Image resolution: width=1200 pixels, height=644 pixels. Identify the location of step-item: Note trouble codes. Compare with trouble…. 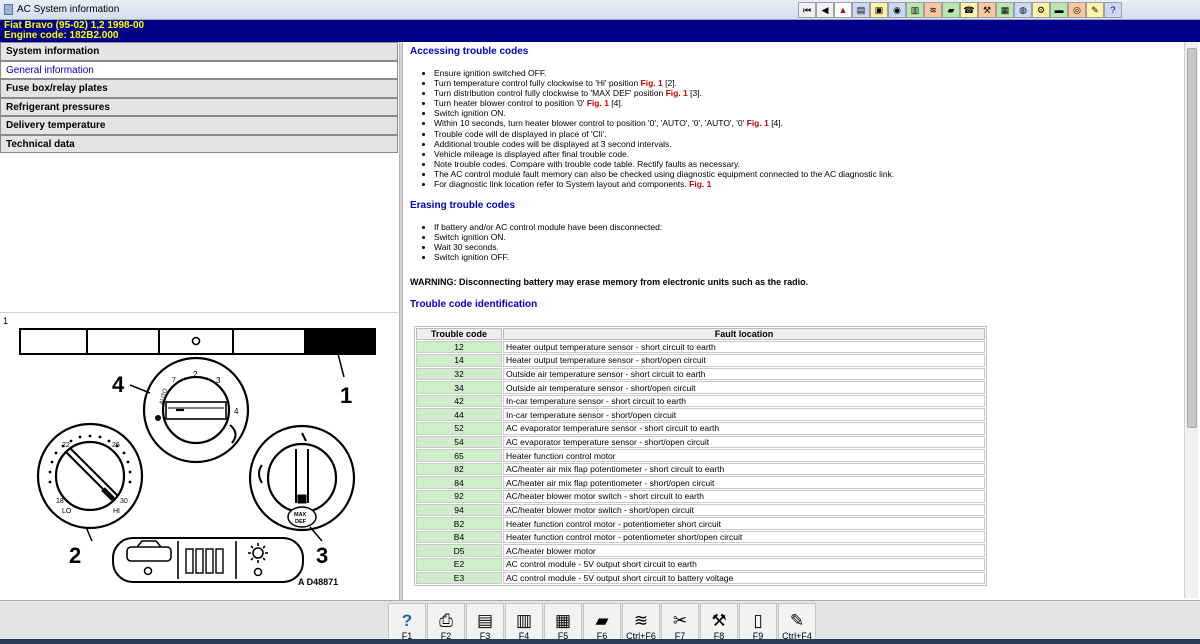
(806, 164).